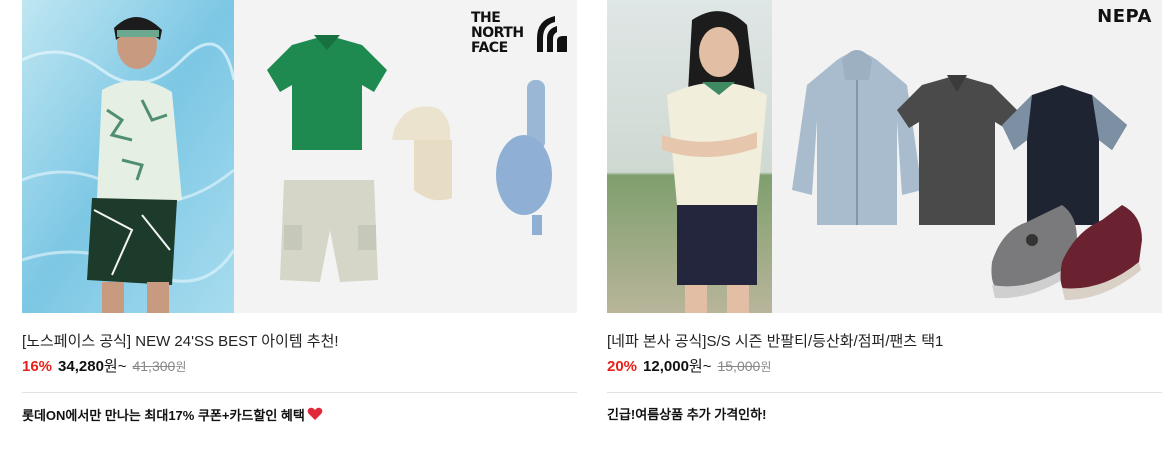  What do you see at coordinates (299, 366) in the screenshot?
I see `price-row: 16% 34,280원~ 41,300원` at bounding box center [299, 366].